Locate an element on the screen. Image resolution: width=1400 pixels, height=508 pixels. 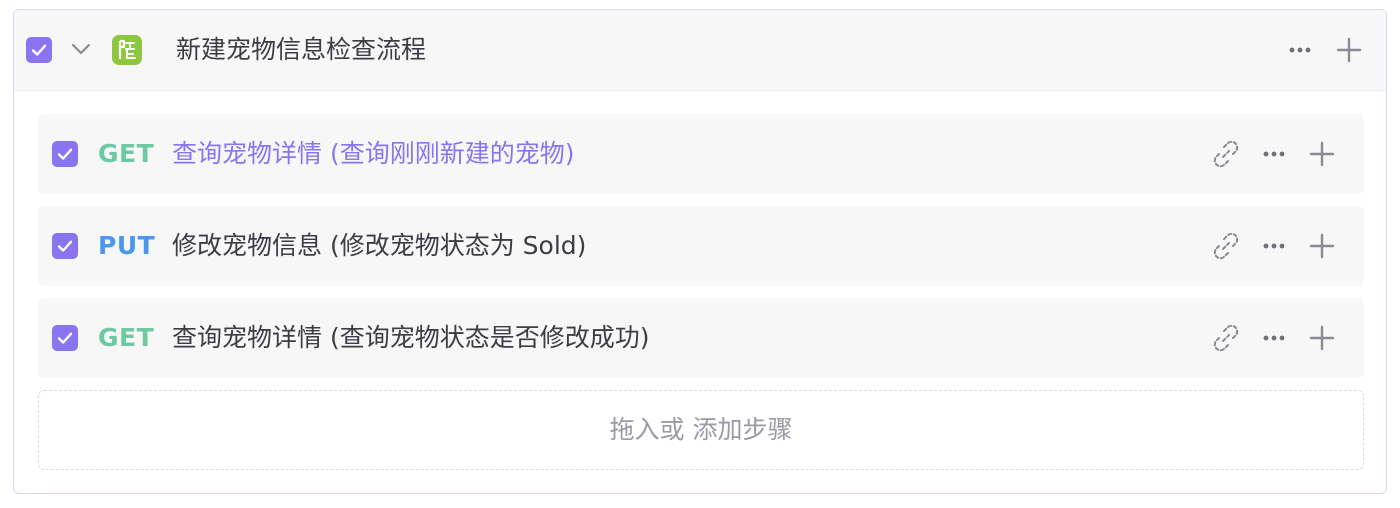
group-more-button is located at coordinates (1300, 50).